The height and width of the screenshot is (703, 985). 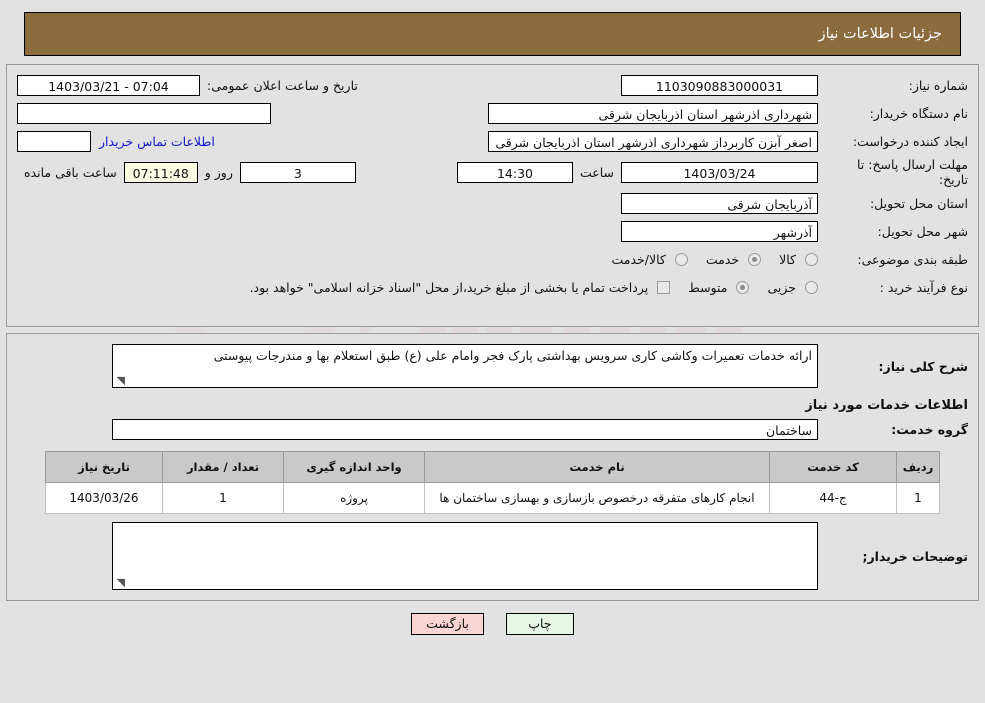 What do you see at coordinates (938, 85) in the screenshot?
I see `need-number-label: شماره نیاز:` at bounding box center [938, 85].